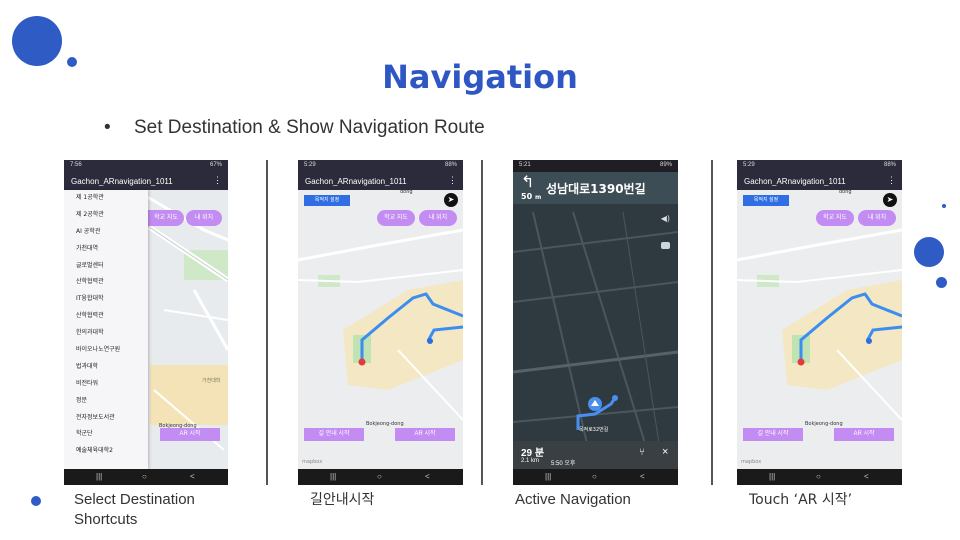 Image resolution: width=960 pixels, height=540 pixels. What do you see at coordinates (309, 127) in the screenshot?
I see `bullet-text: Set Destination & Show Navigation Route` at bounding box center [309, 127].